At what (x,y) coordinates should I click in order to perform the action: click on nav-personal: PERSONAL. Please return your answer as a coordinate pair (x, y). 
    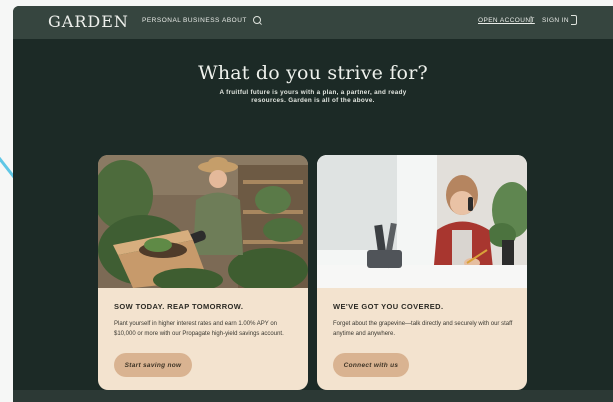
    Looking at the image, I should click on (161, 20).